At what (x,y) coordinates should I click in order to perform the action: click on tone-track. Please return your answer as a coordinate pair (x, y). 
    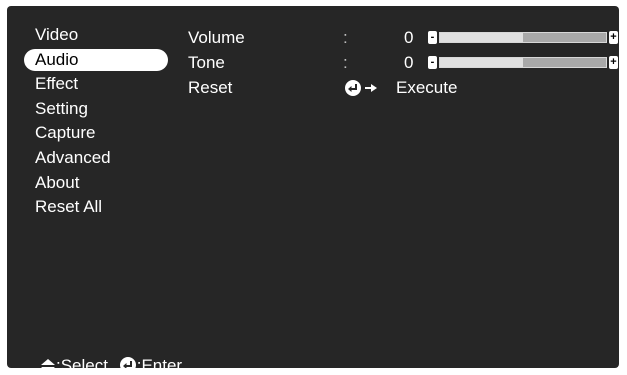
    Looking at the image, I should click on (523, 62).